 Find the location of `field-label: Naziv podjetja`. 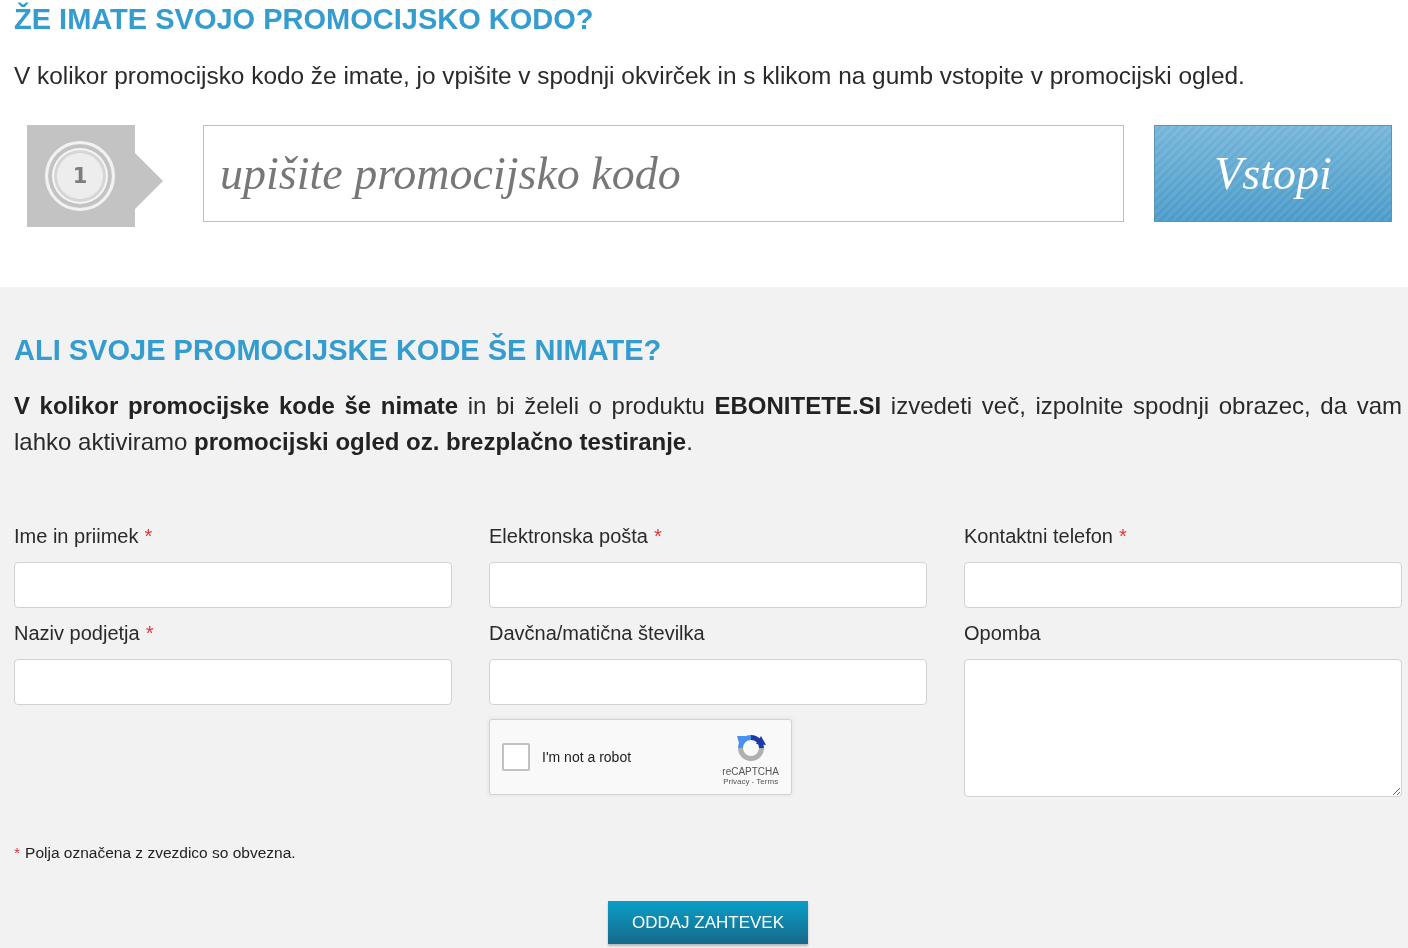

field-label: Naziv podjetja is located at coordinates (77, 633).